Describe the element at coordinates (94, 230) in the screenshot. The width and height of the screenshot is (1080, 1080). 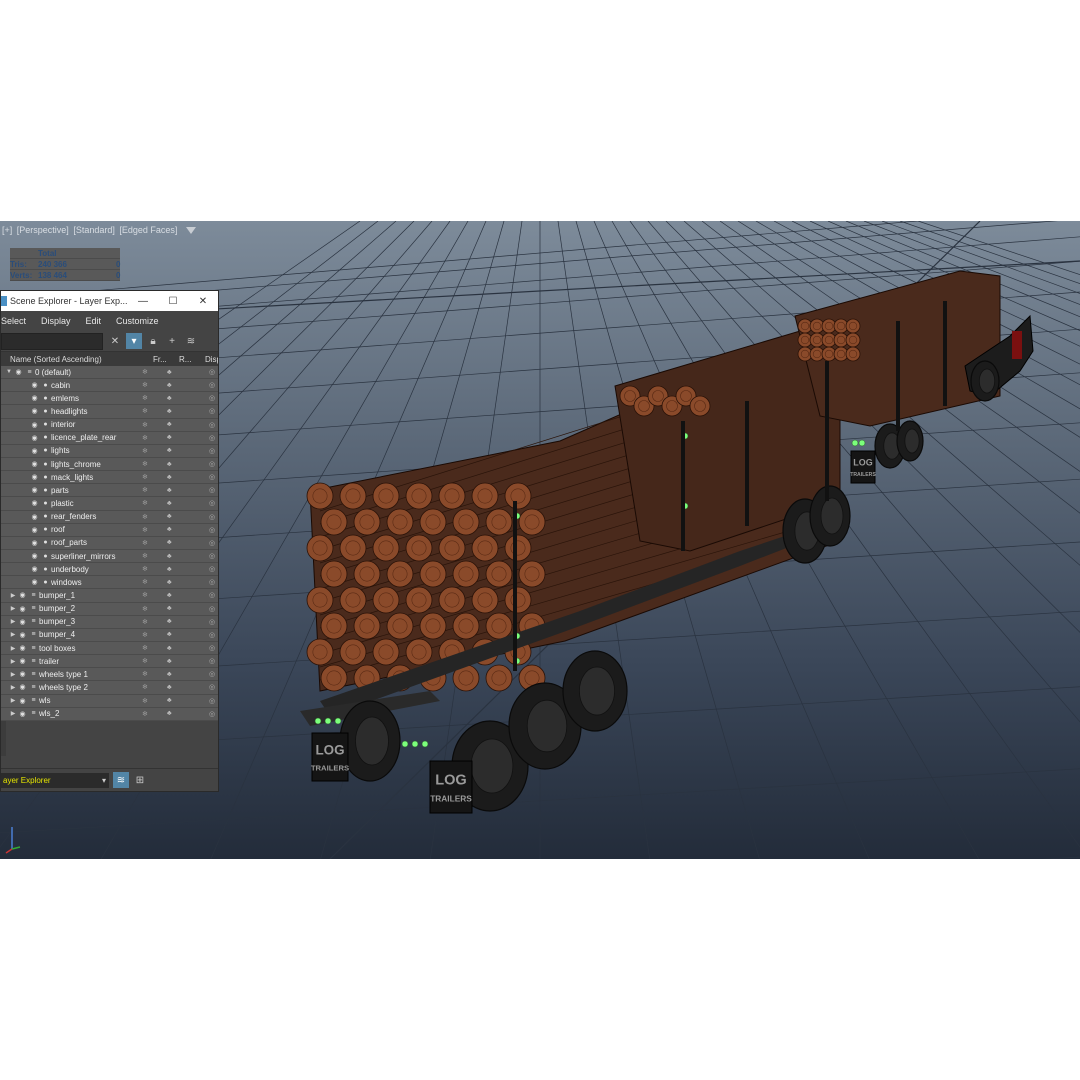
I see `viewport-shading: [Standard]` at that location.